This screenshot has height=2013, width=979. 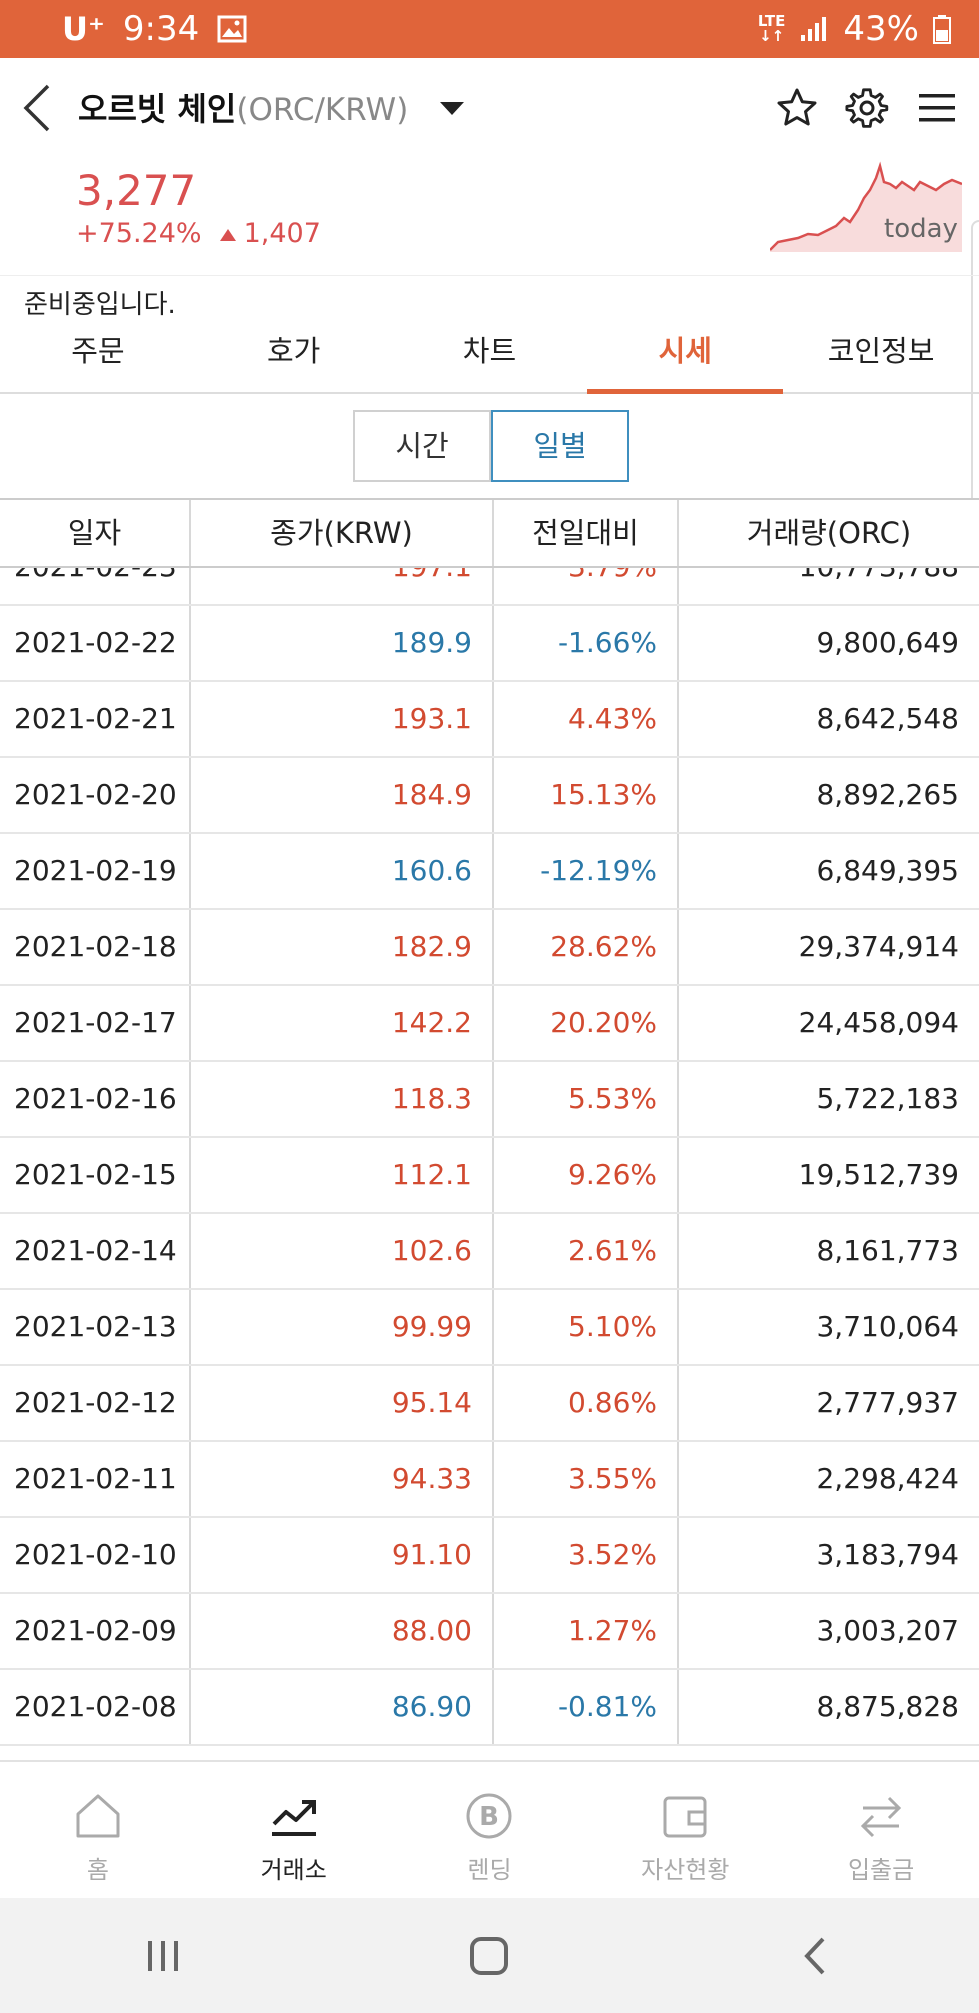 What do you see at coordinates (95, 1479) in the screenshot?
I see `cell-date: 2021-02-11` at bounding box center [95, 1479].